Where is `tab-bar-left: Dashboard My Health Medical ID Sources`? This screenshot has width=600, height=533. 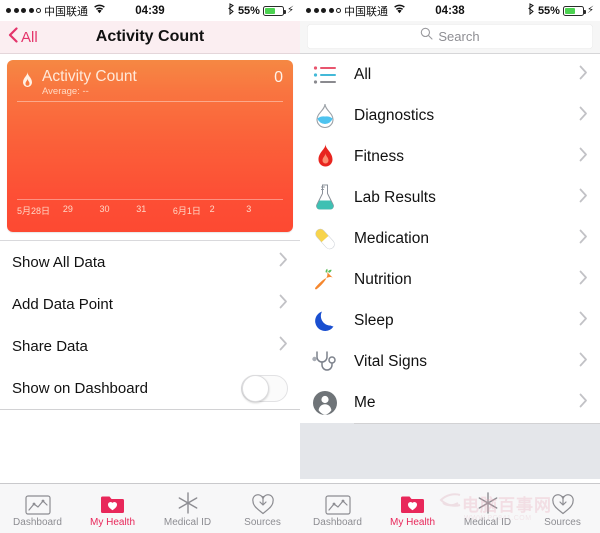 tab-bar-left: Dashboard My Health Medical ID Sources is located at coordinates (150, 508).